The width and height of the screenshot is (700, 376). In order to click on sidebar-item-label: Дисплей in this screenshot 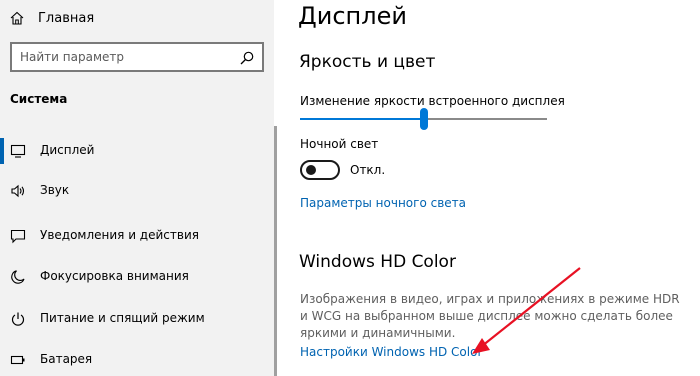, I will do `click(67, 150)`.